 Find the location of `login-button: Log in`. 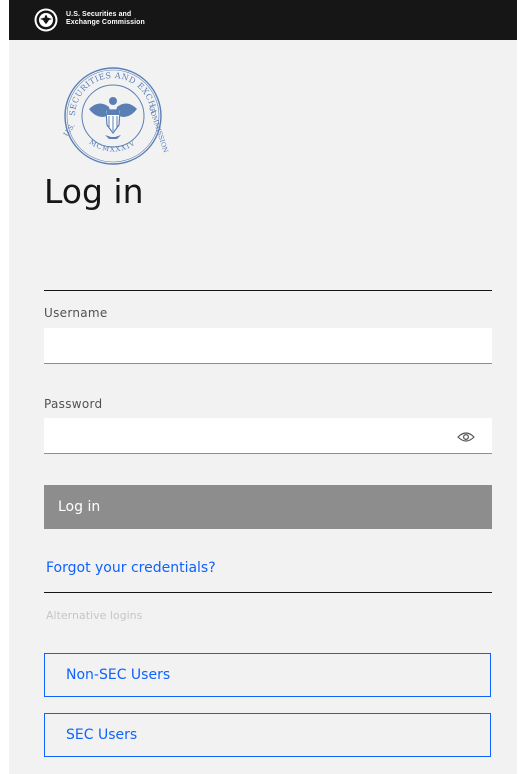

login-button: Log in is located at coordinates (268, 507).